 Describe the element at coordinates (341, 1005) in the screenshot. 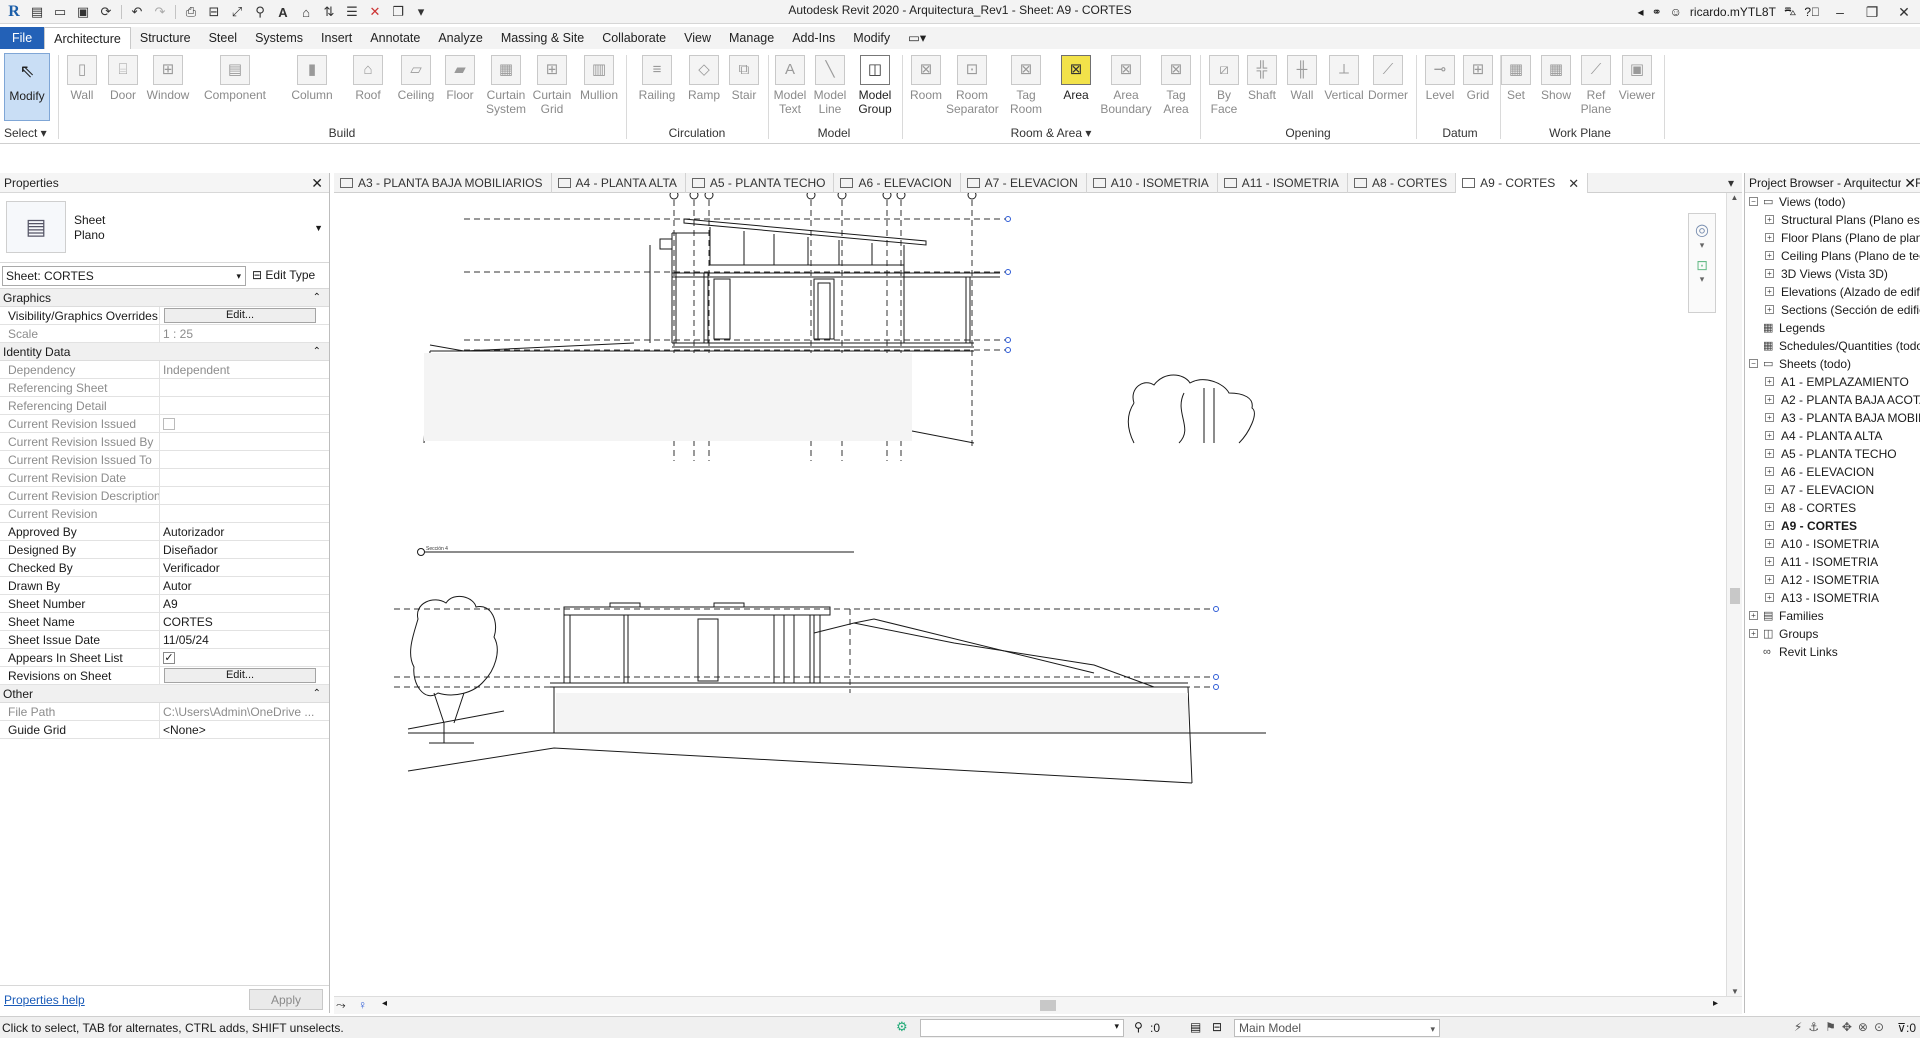

I see `worksharing-icon: ⤳` at that location.